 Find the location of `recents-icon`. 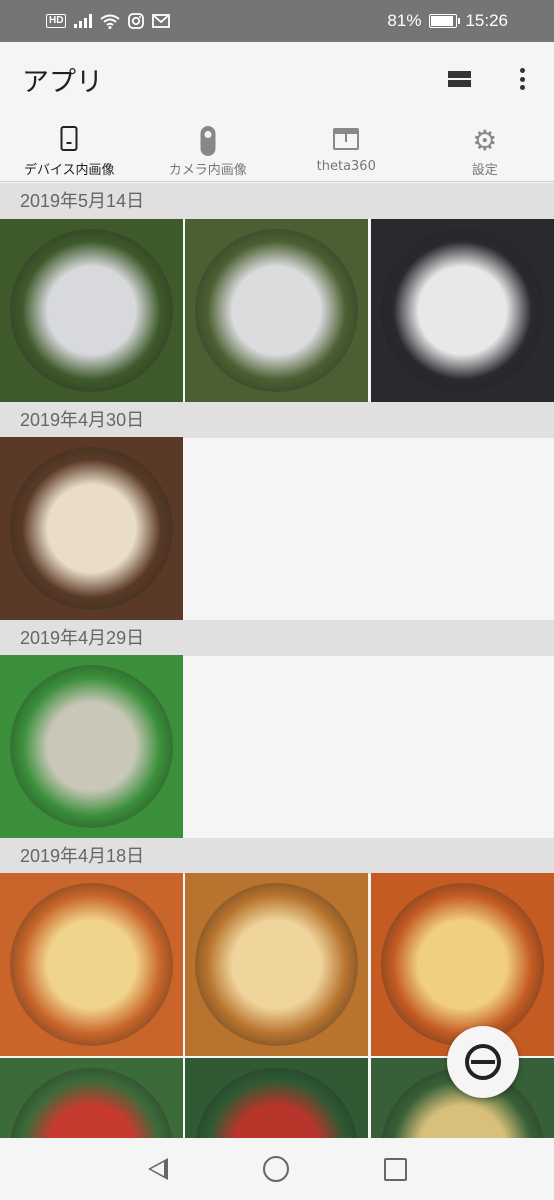

recents-icon is located at coordinates (395, 1169).